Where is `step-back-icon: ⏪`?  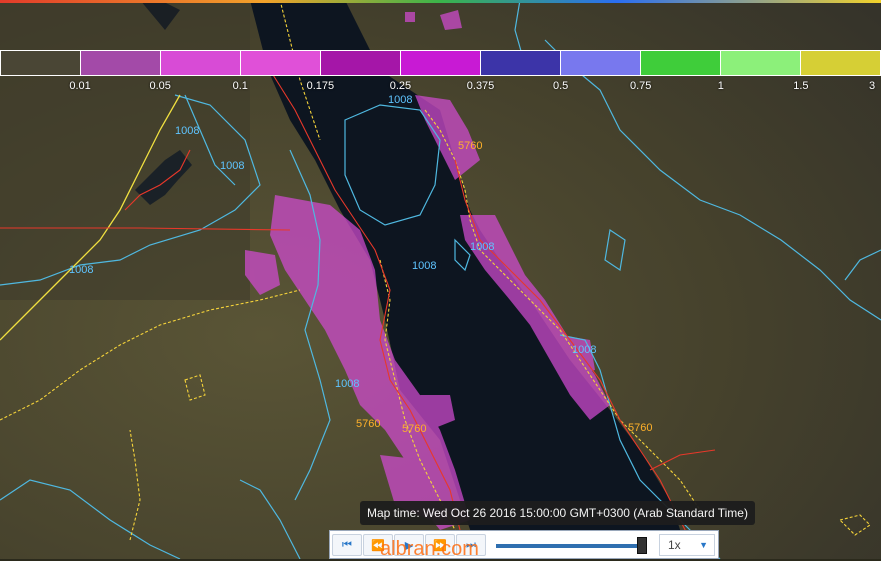
step-back-icon: ⏪ is located at coordinates (378, 545).